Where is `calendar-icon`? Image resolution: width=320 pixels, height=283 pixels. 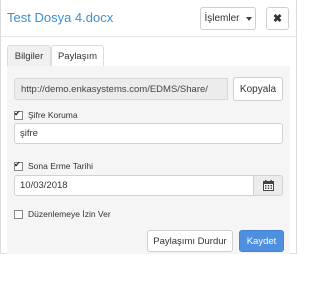 calendar-icon is located at coordinates (268, 185).